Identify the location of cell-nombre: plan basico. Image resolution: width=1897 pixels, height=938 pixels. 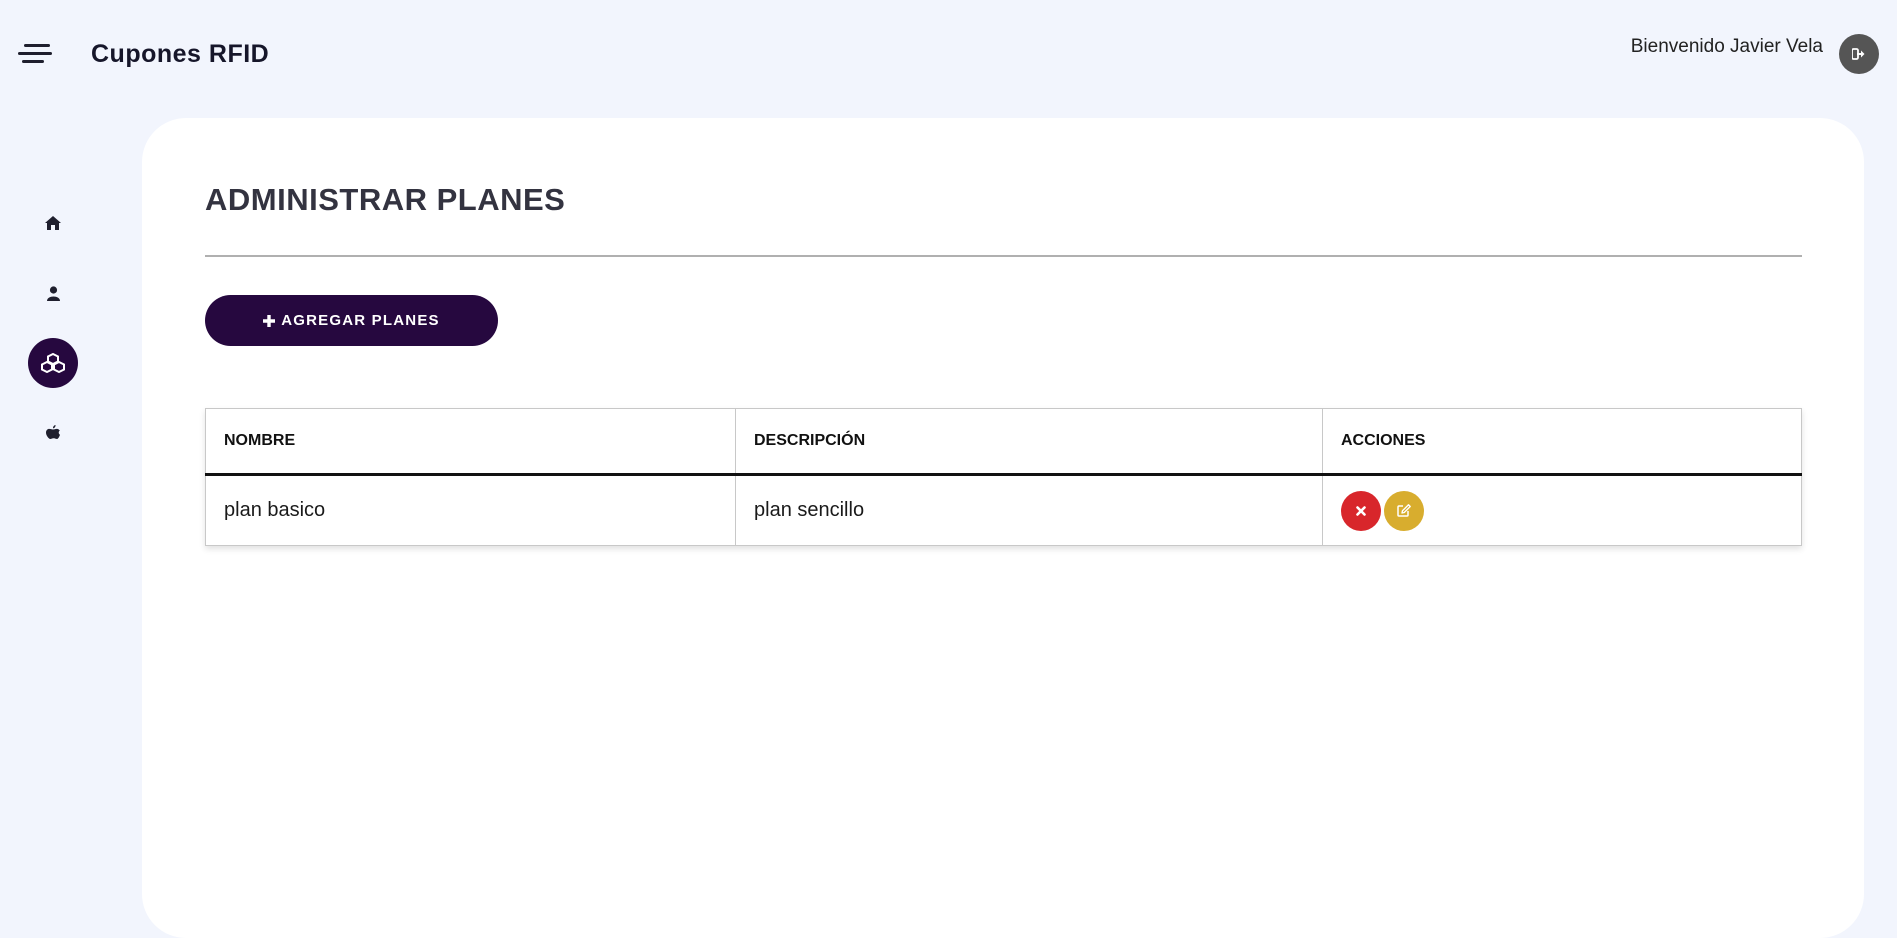
(470, 510).